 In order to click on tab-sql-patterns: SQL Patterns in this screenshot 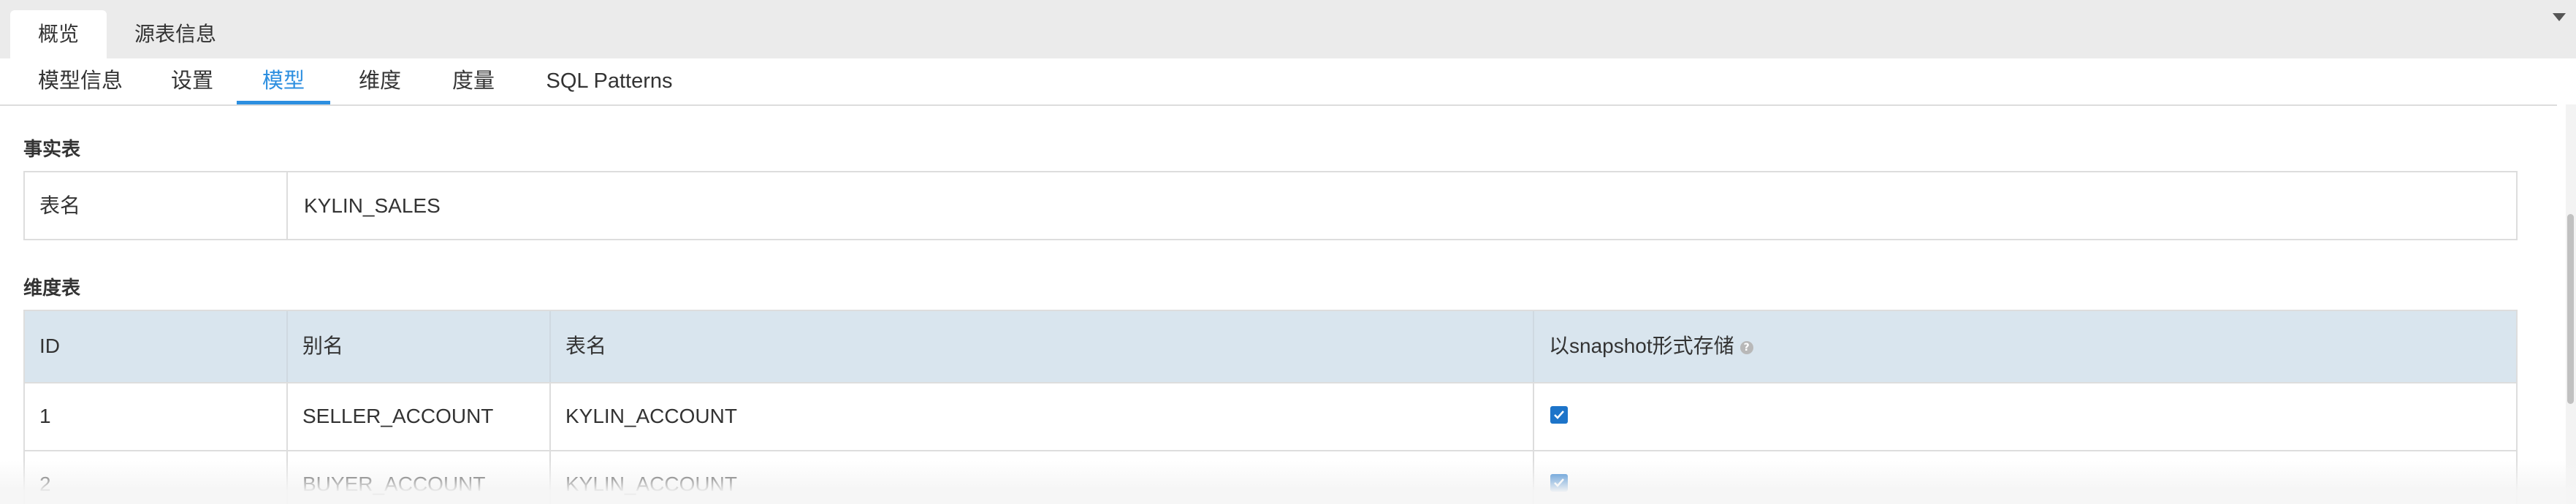, I will do `click(609, 81)`.